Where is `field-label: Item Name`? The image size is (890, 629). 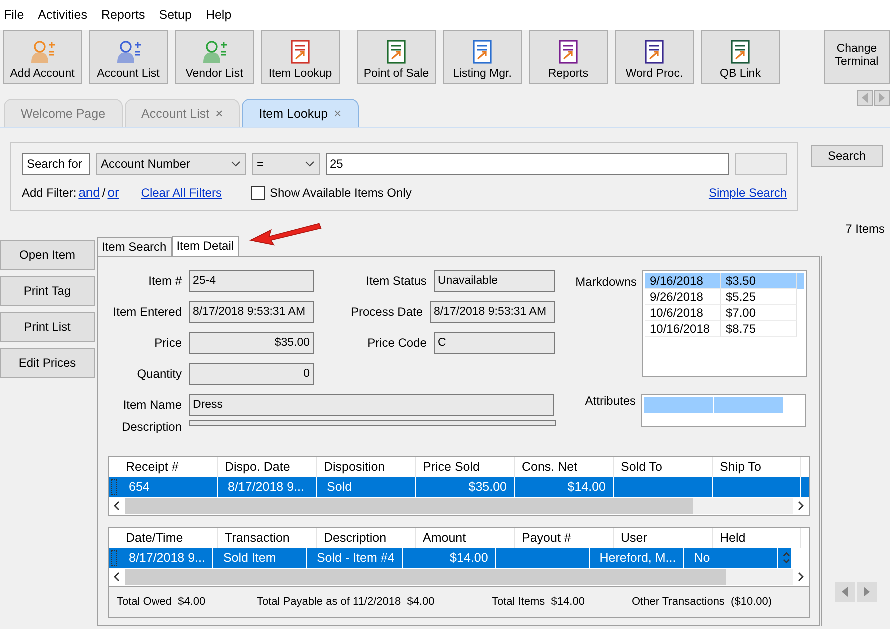
field-label: Item Name is located at coordinates (152, 405).